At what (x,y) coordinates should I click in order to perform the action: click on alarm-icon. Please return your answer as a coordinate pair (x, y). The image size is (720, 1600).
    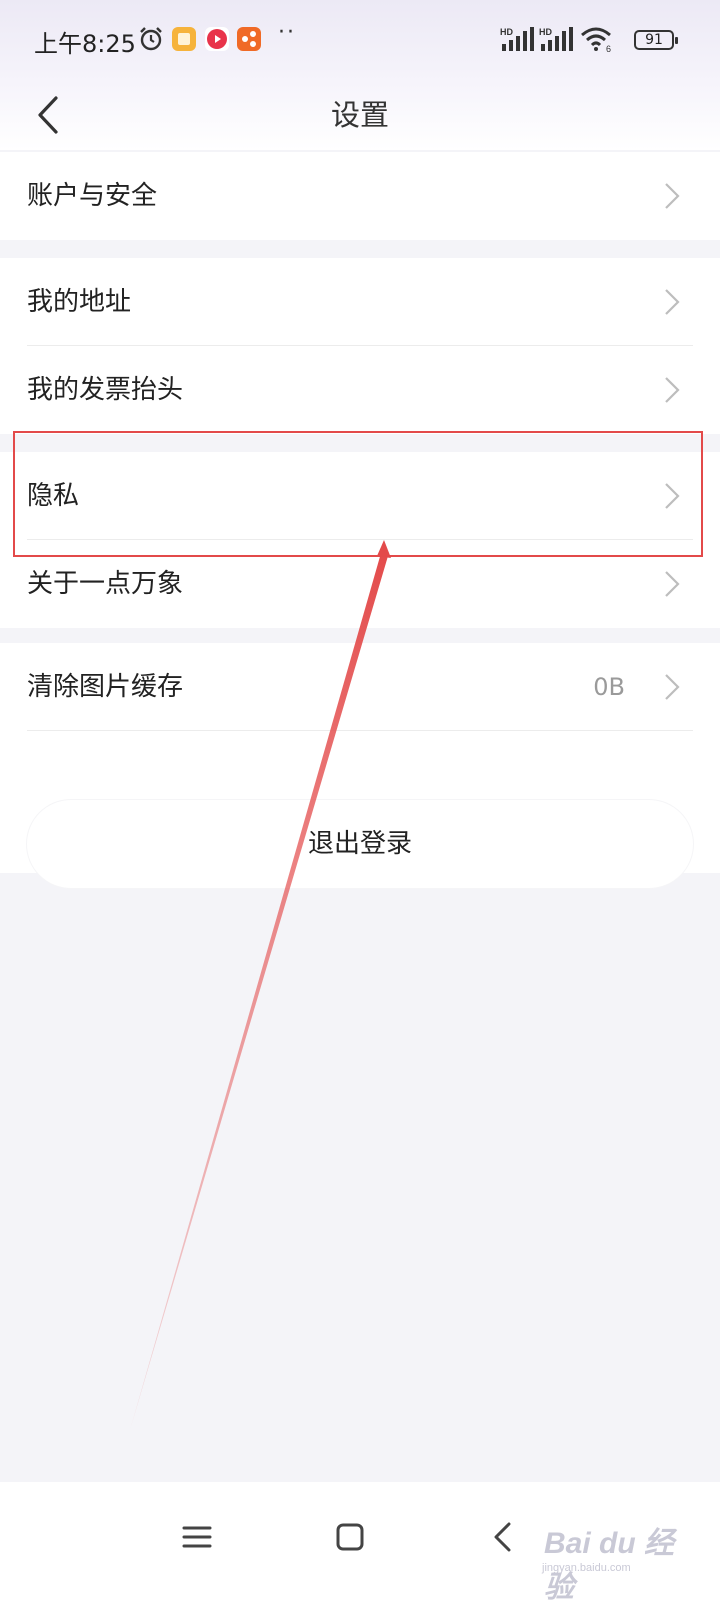
    Looking at the image, I should click on (151, 39).